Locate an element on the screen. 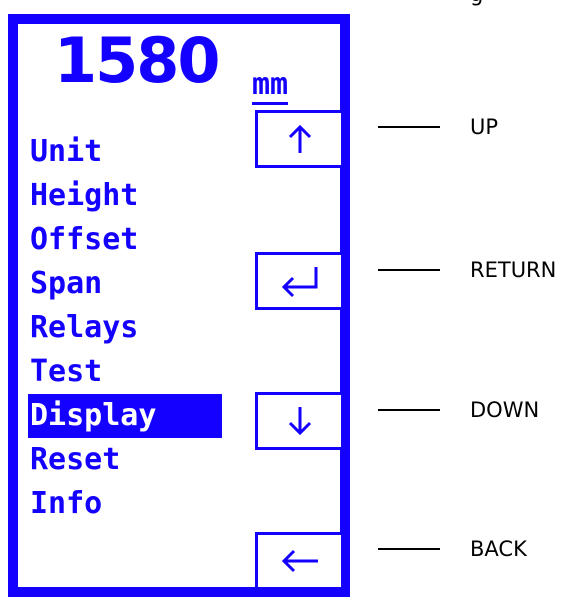  up-button is located at coordinates (298, 139).